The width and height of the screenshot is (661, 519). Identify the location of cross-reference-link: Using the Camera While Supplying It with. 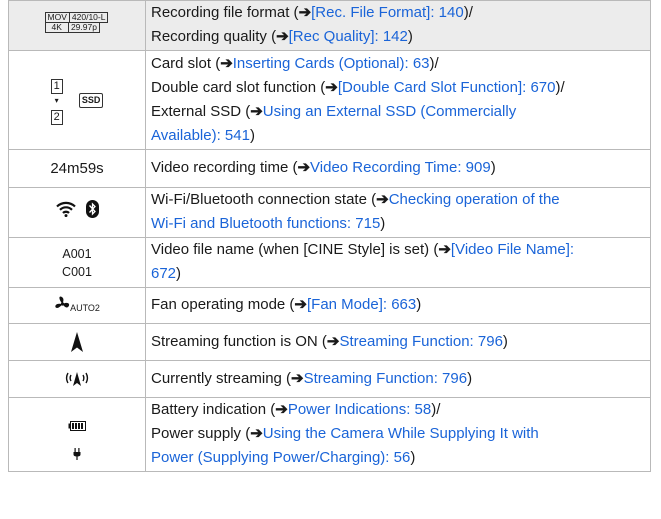
(401, 433).